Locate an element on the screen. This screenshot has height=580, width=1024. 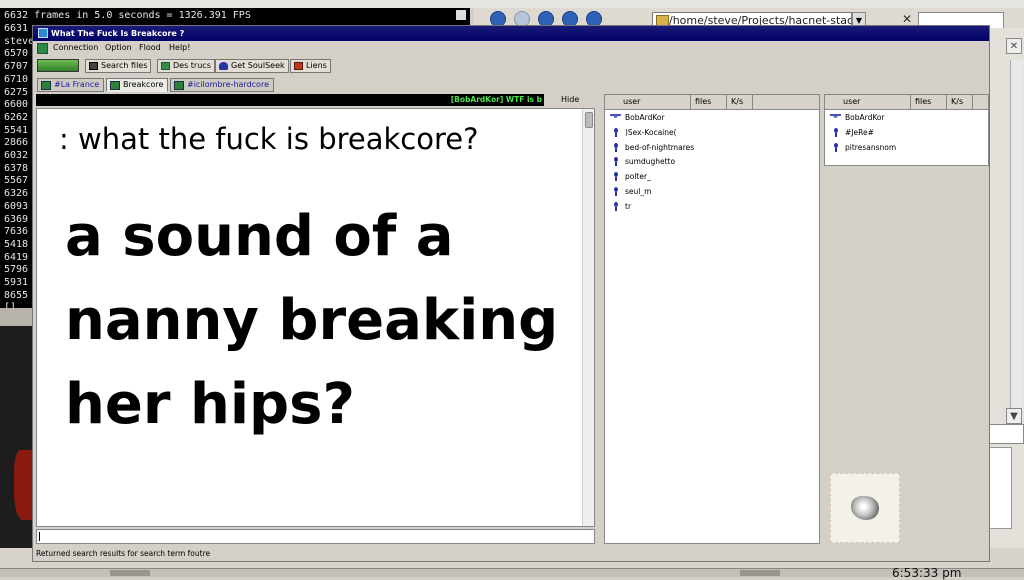
topic-bar: [BobArdKor] WTF is b is located at coordinates (290, 100).